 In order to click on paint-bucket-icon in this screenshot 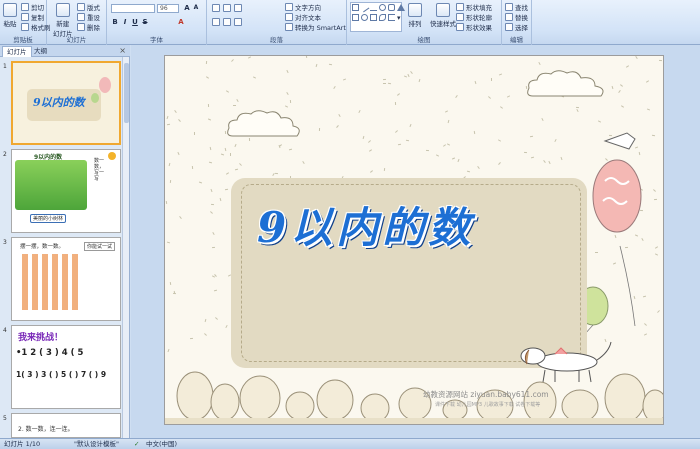, I will do `click(460, 7)`.